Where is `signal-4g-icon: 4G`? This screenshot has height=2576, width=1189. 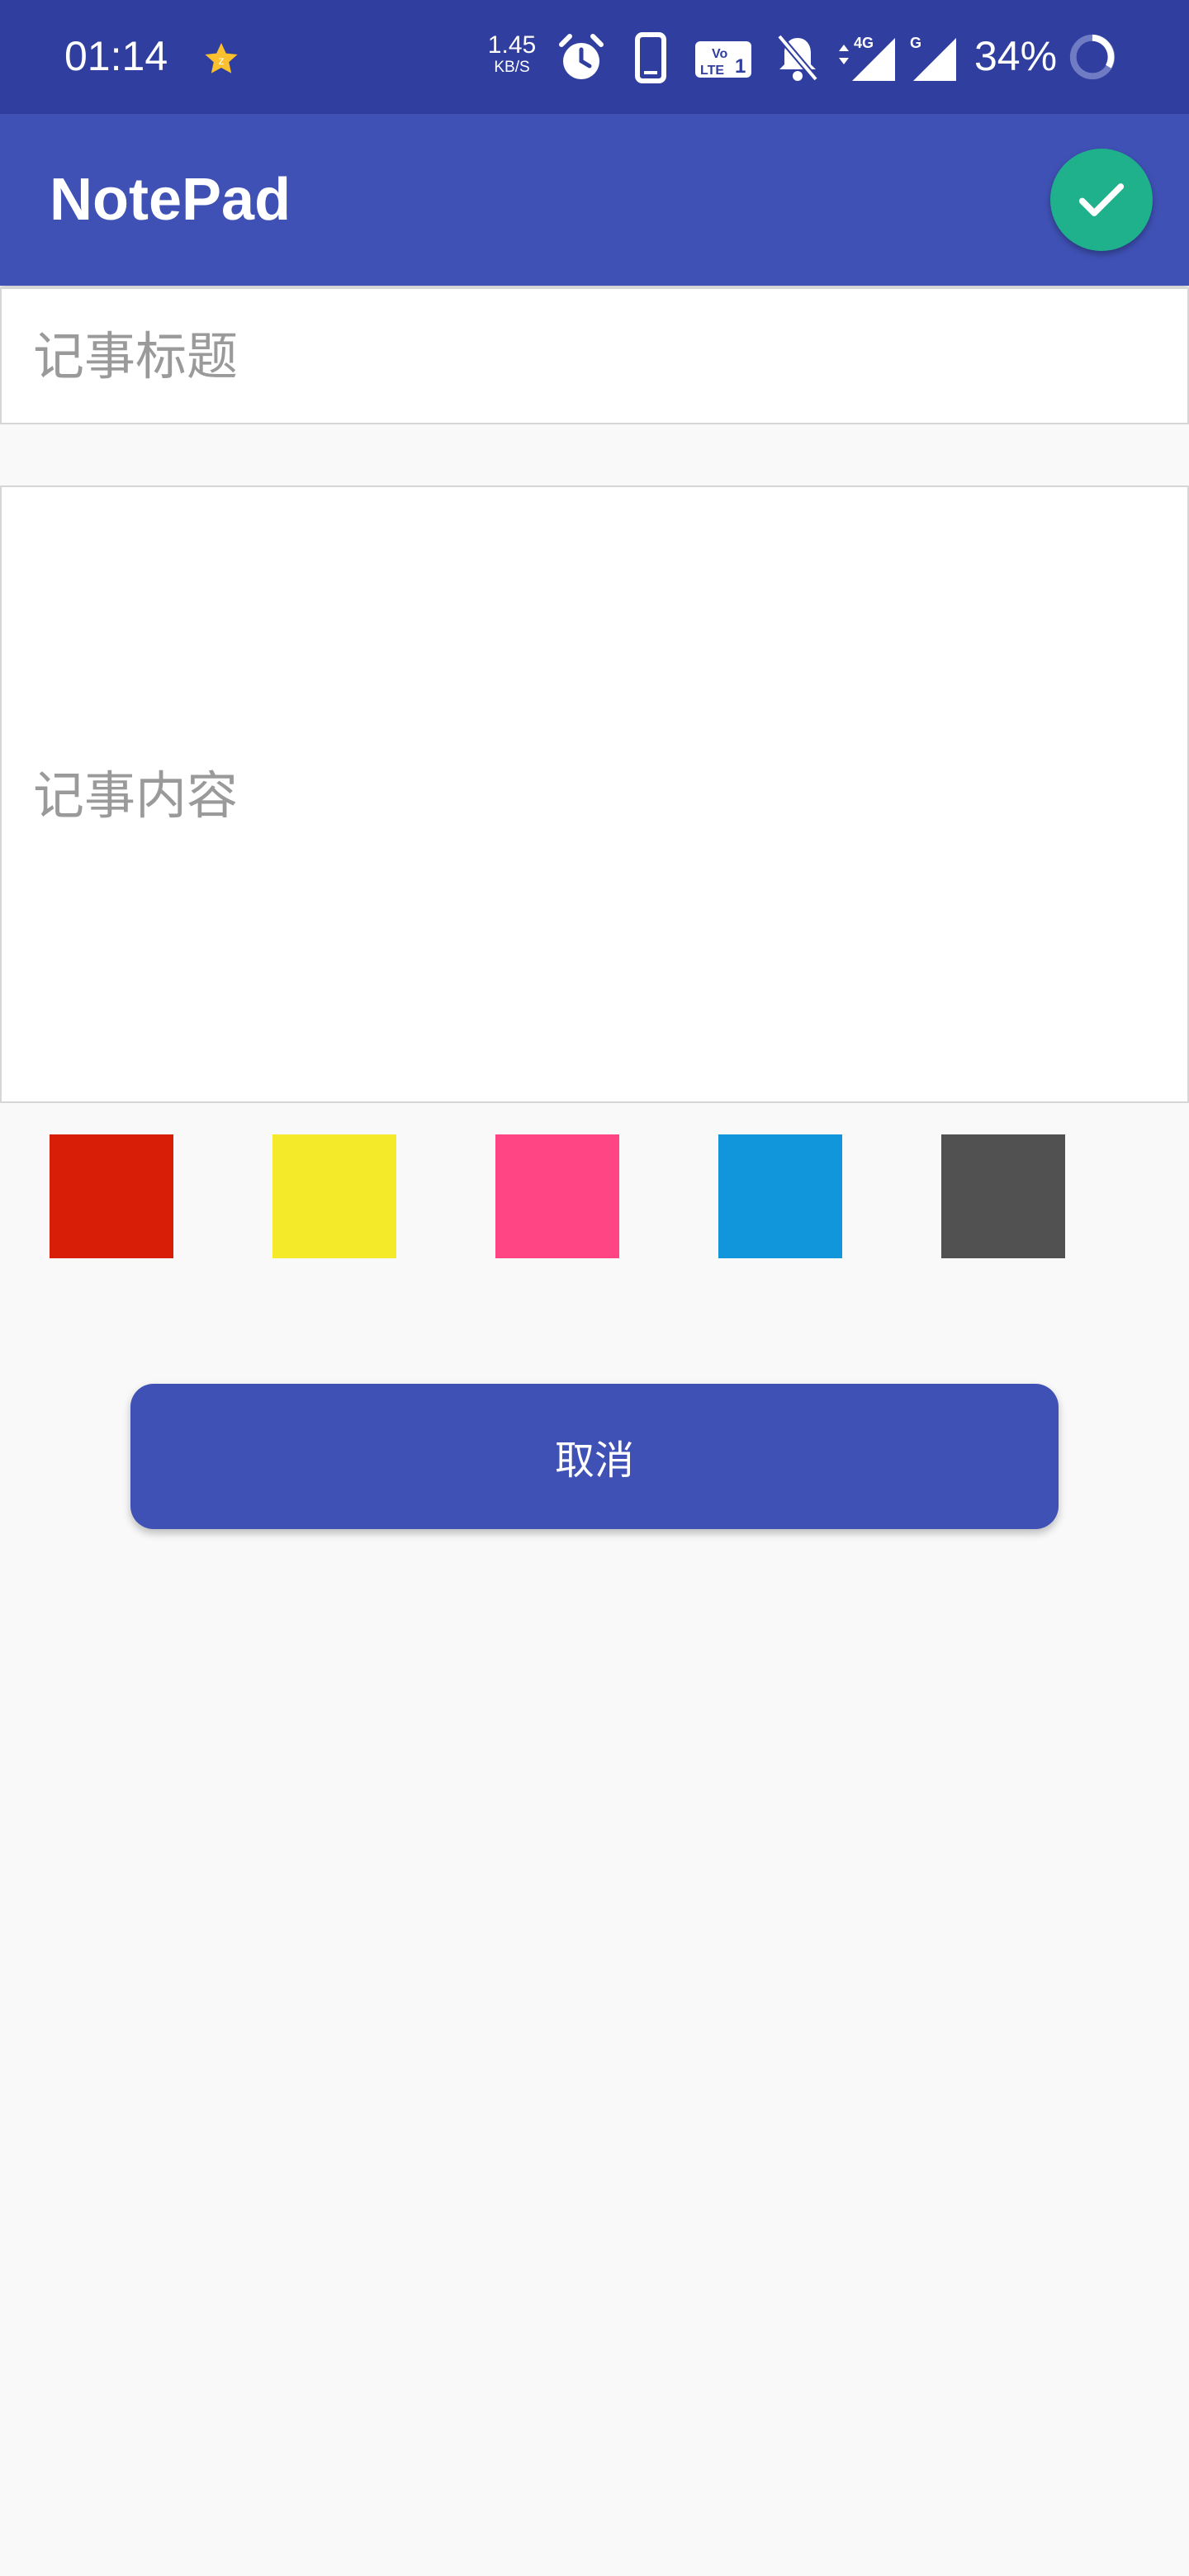 signal-4g-icon: 4G is located at coordinates (867, 58).